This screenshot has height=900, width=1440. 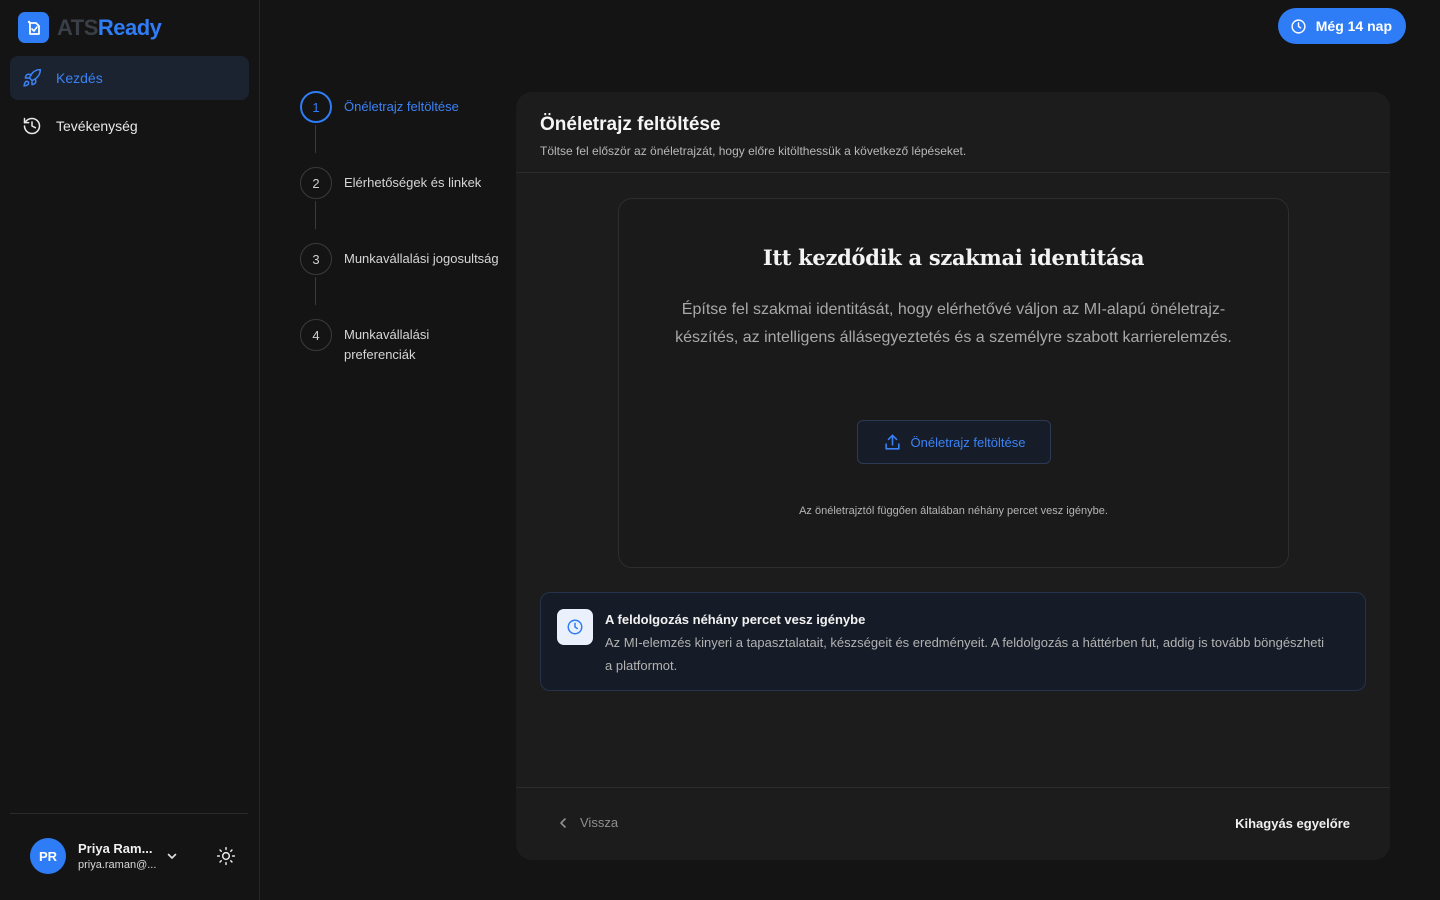 What do you see at coordinates (599, 822) in the screenshot?
I see `back-label: Vissza` at bounding box center [599, 822].